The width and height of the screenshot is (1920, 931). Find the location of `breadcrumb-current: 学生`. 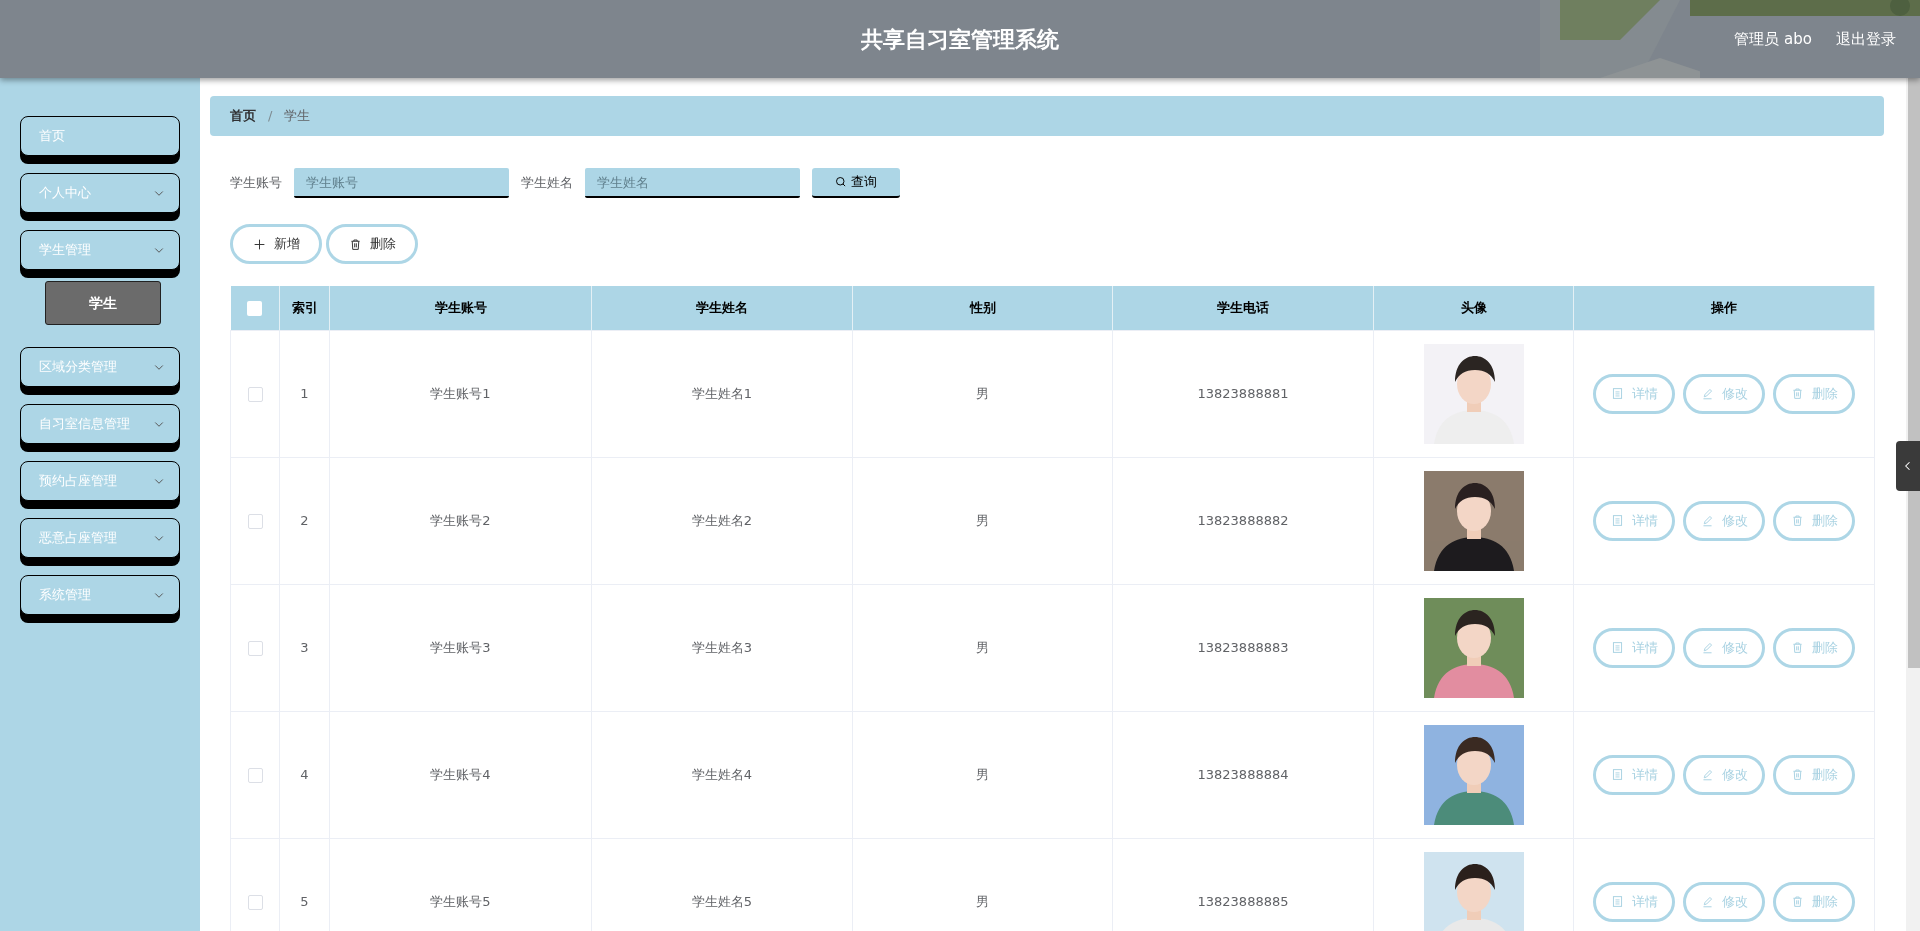

breadcrumb-current: 学生 is located at coordinates (297, 116).